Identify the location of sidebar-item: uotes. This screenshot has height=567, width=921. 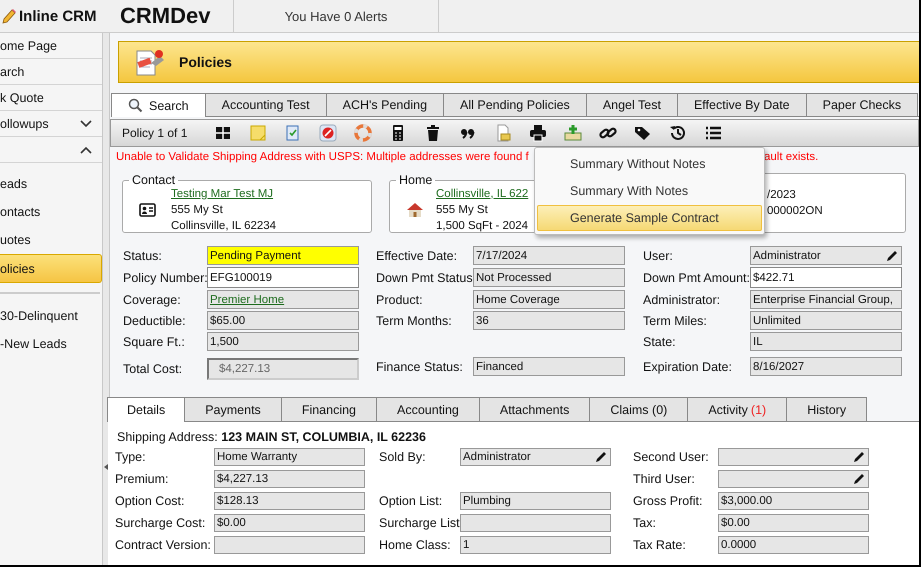
(51, 239).